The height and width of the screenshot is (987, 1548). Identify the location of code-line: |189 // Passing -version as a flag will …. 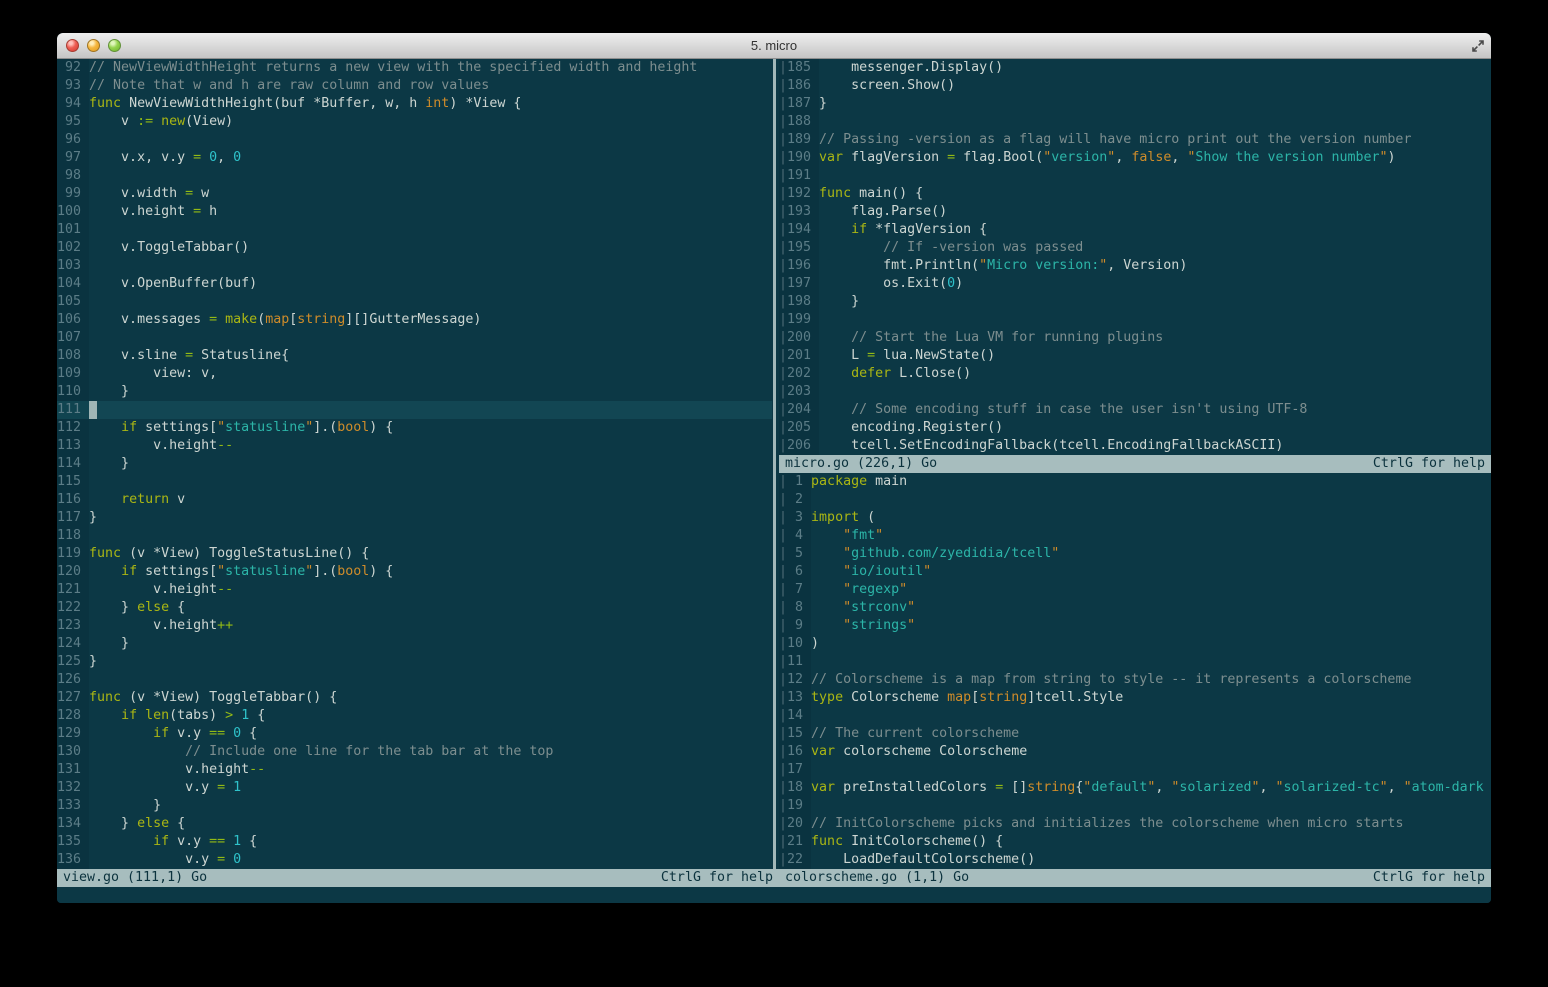
(1135, 140).